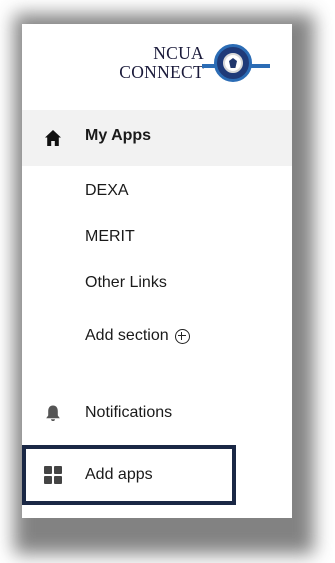 The height and width of the screenshot is (563, 335). Describe the element at coordinates (161, 72) in the screenshot. I see `logo-line-2: CONNECT` at that location.